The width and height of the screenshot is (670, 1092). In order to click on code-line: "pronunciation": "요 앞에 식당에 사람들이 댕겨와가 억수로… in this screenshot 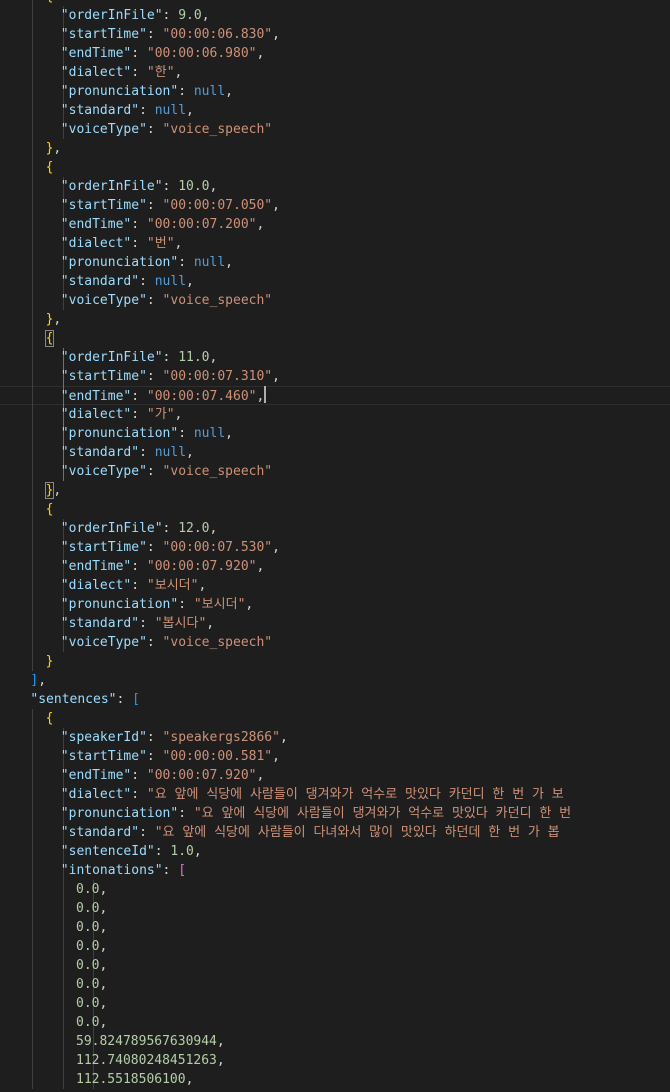, I will do `click(335, 813)`.